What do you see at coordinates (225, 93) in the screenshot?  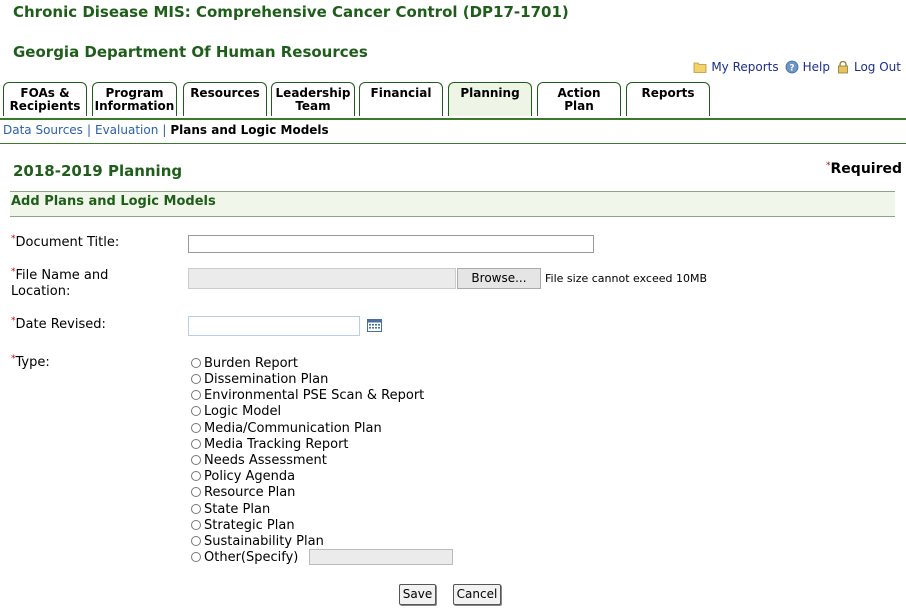 I see `tab-label: Resources` at bounding box center [225, 93].